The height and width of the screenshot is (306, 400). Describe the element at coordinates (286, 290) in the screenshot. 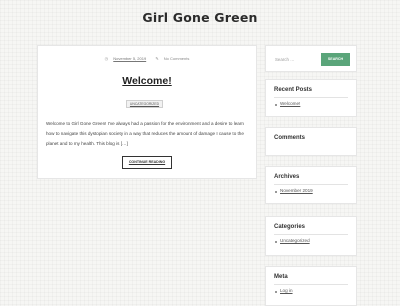

I see `login-link: Log in` at that location.